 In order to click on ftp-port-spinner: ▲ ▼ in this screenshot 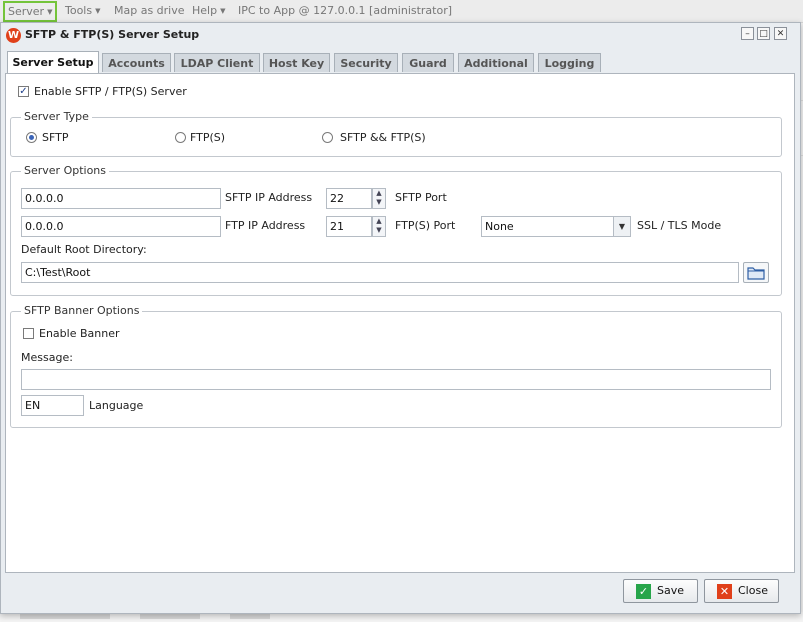, I will do `click(379, 226)`.